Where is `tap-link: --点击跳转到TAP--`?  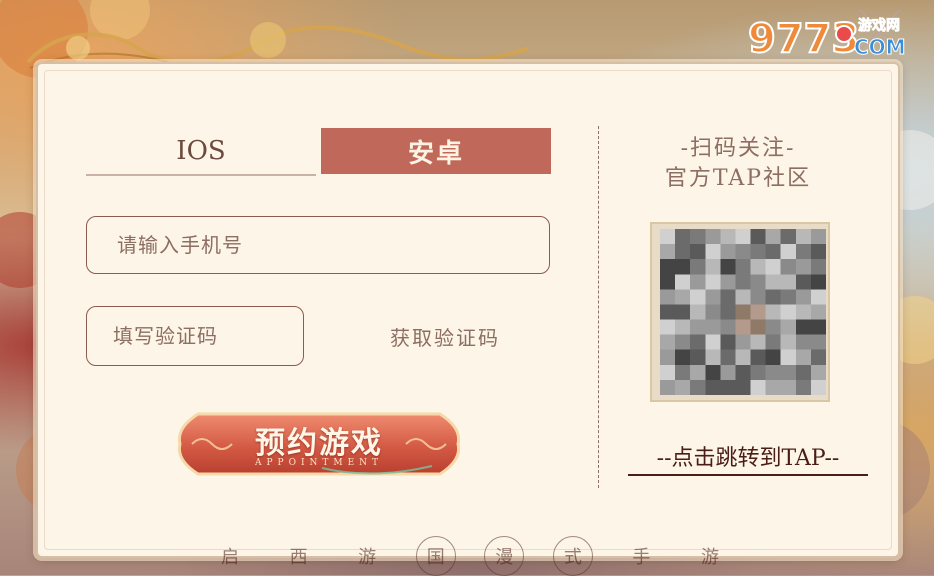
tap-link: --点击跳转到TAP-- is located at coordinates (748, 458).